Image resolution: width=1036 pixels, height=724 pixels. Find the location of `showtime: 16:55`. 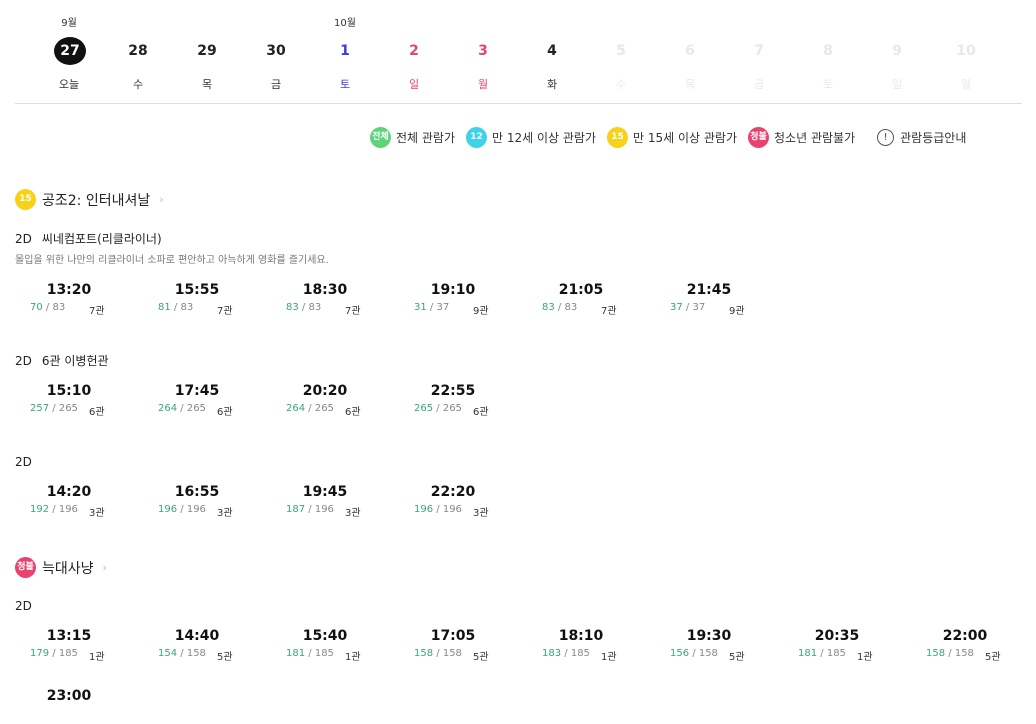

showtime: 16:55 is located at coordinates (197, 492).